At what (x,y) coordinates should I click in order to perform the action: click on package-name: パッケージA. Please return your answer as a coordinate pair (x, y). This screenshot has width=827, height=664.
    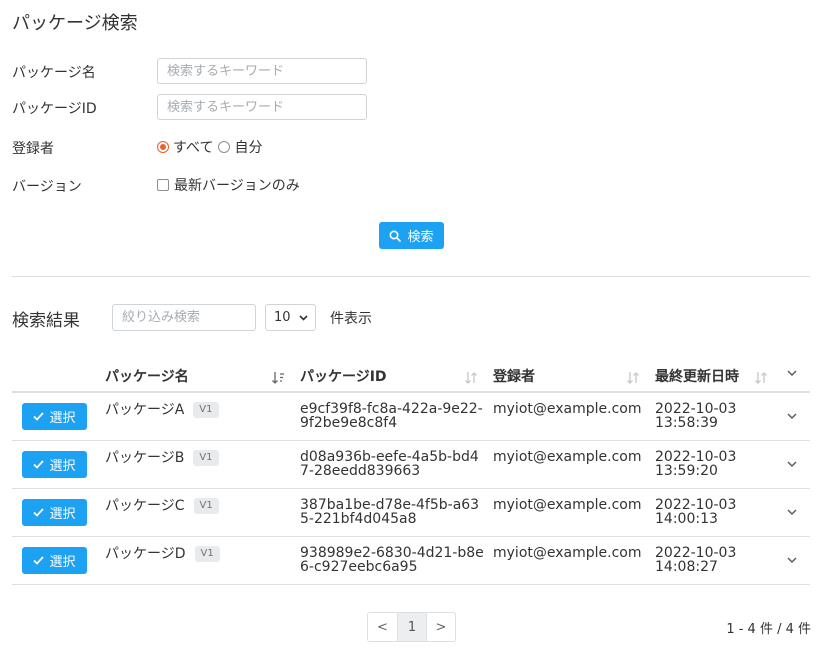
    Looking at the image, I should click on (145, 410).